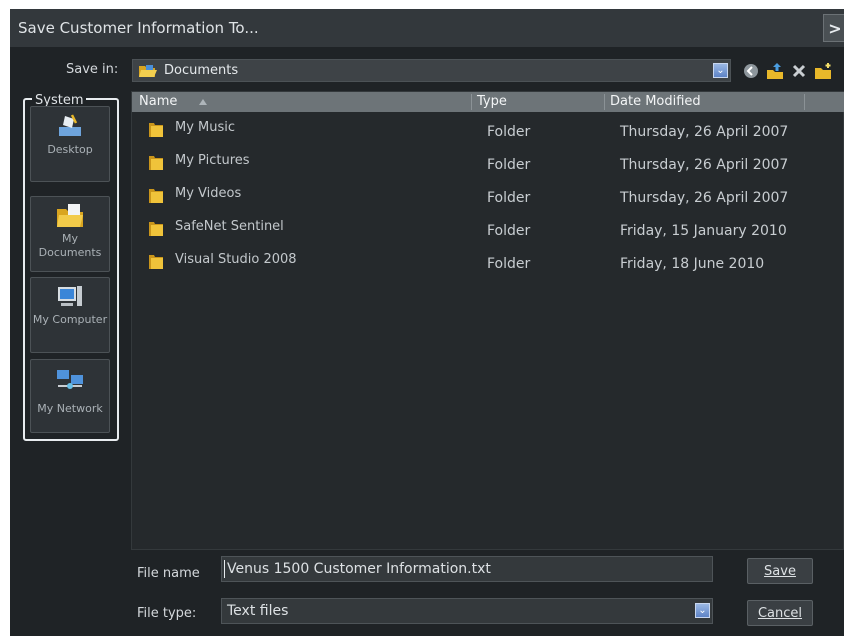 The width and height of the screenshot is (844, 636). Describe the element at coordinates (70, 245) in the screenshot. I see `place-my-documents-label: My Documents` at that location.